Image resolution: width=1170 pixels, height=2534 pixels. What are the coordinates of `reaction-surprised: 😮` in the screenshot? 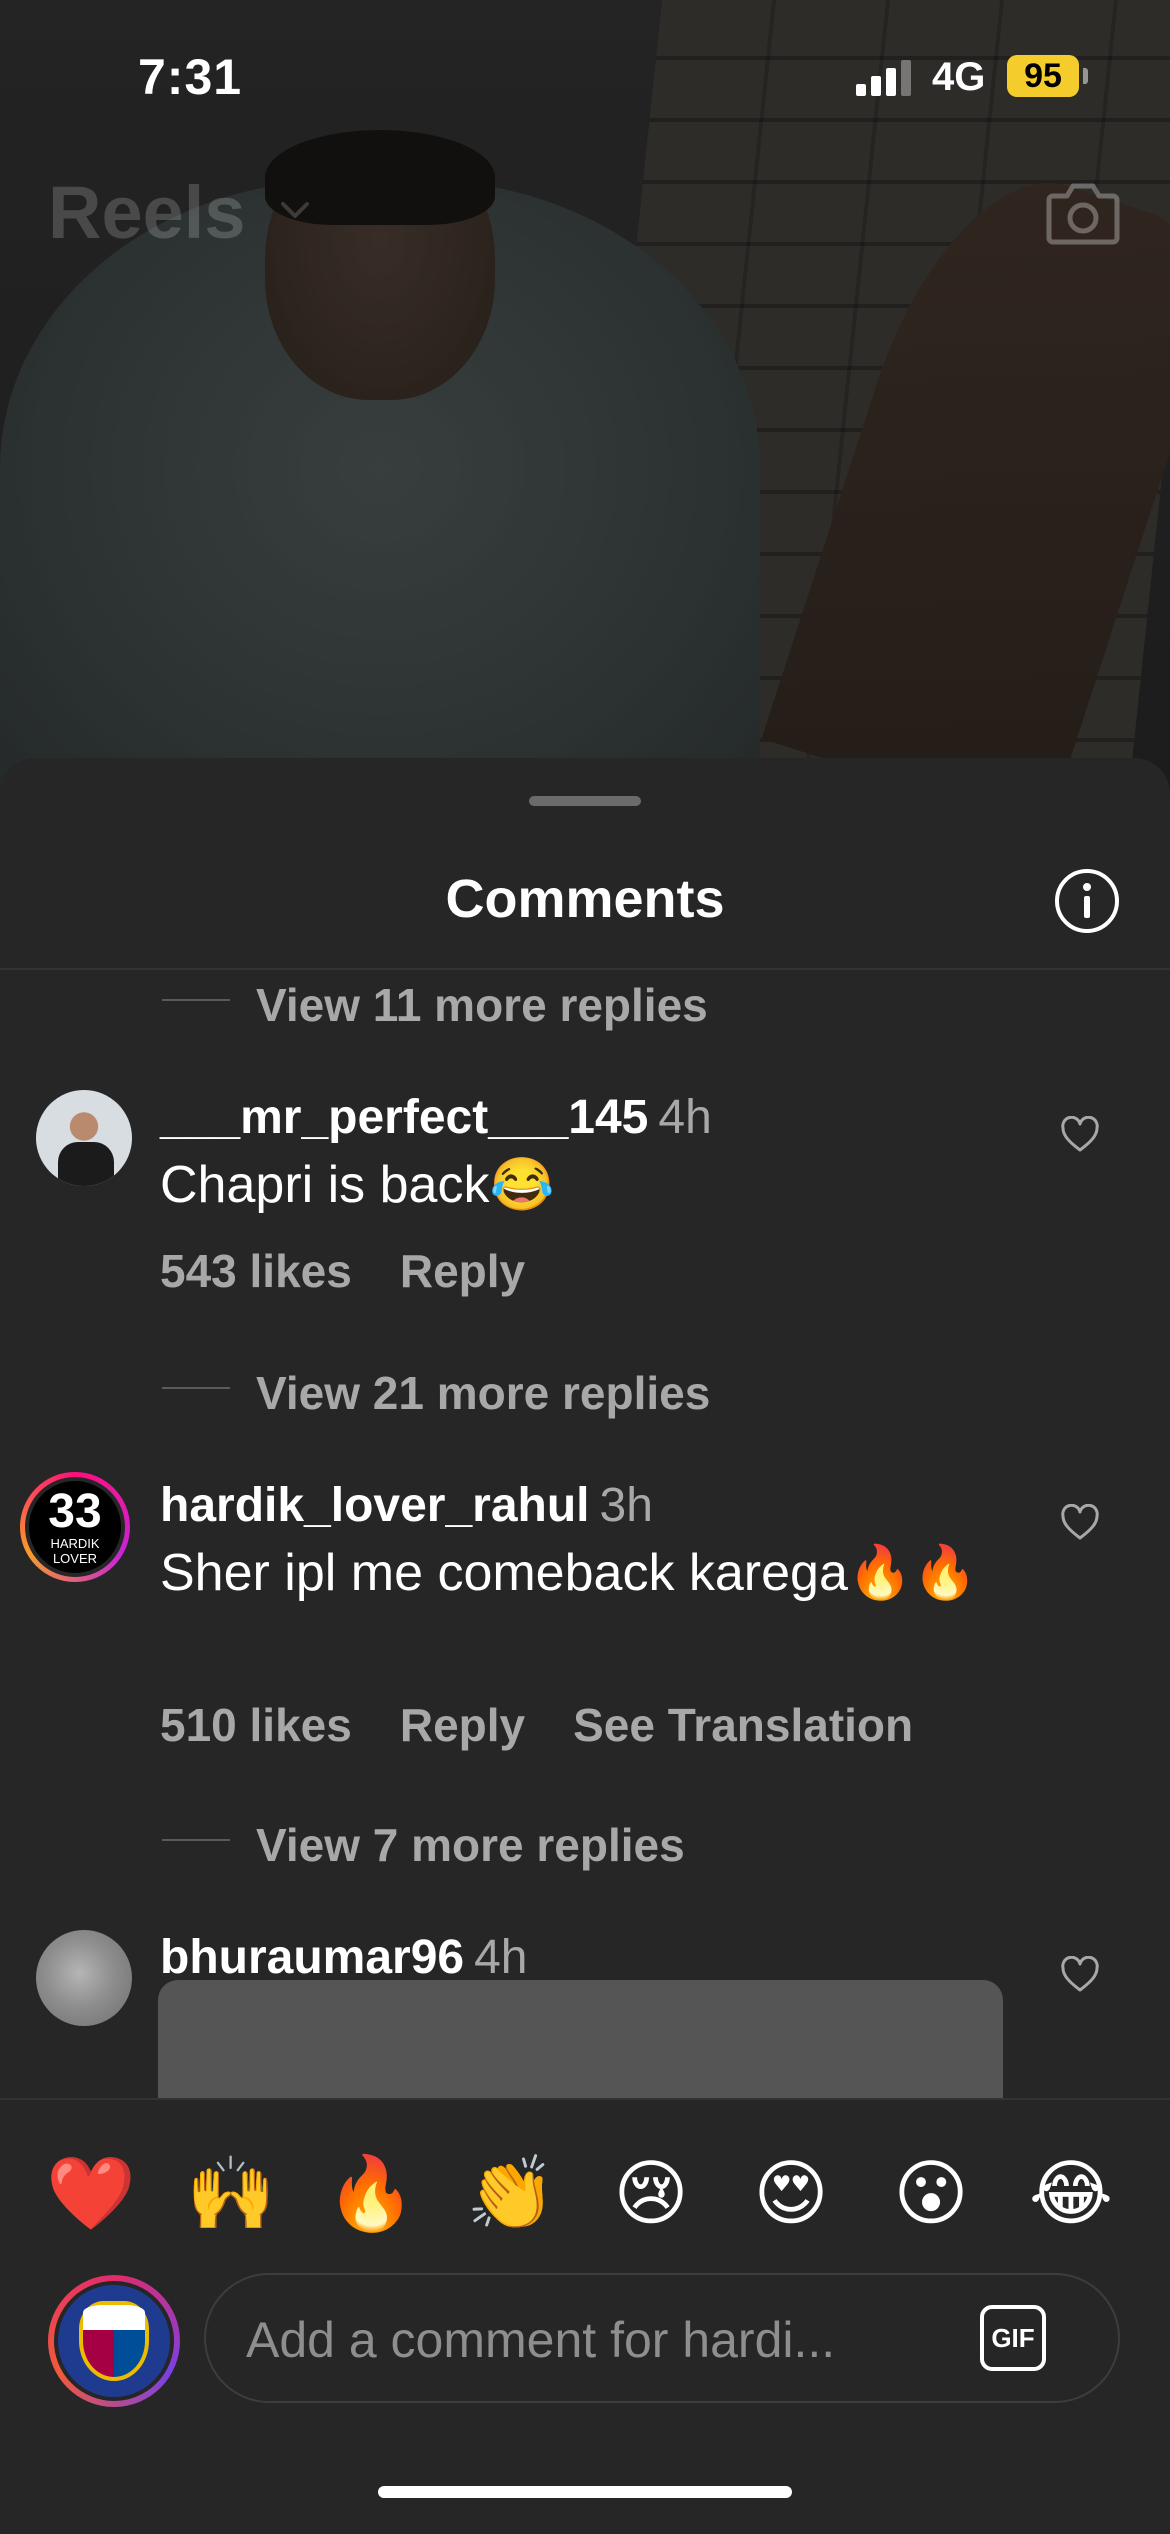 It's located at (931, 2193).